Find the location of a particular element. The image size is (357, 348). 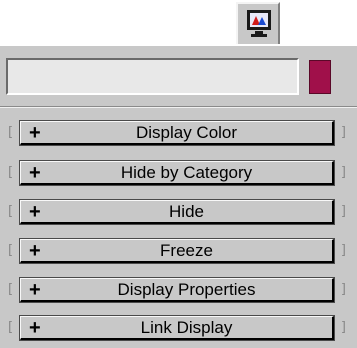

rollout-header-link-display: + Link Display is located at coordinates (177, 328).